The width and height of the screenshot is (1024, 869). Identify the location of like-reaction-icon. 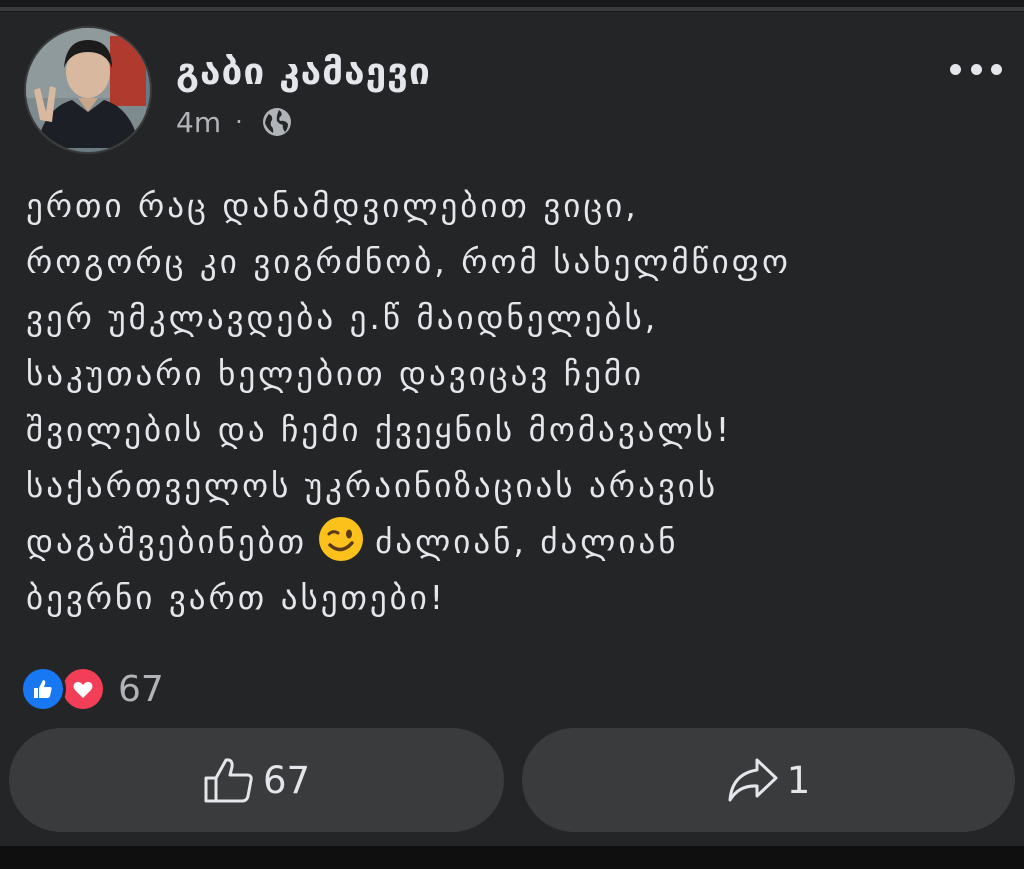
(43, 689).